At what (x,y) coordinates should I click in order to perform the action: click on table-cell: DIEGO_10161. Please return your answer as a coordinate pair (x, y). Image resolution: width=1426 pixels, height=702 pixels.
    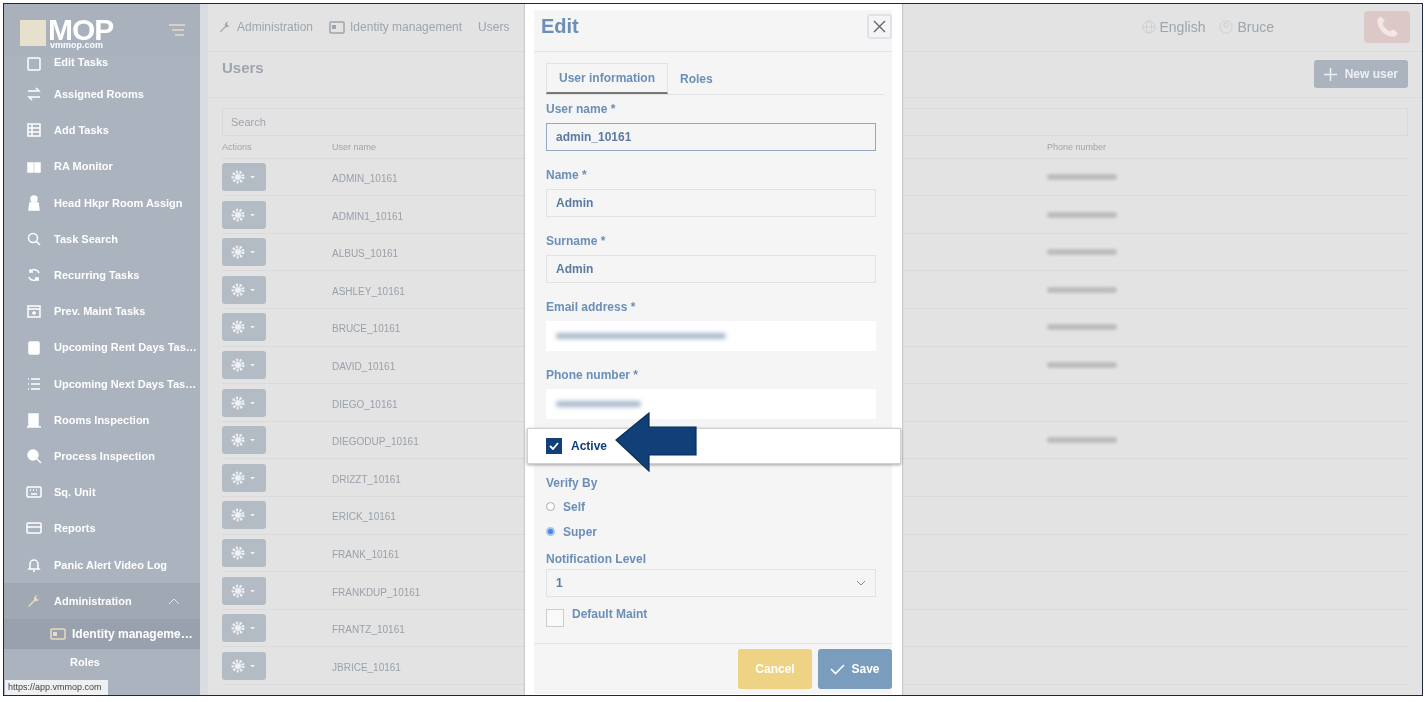
    Looking at the image, I should click on (365, 404).